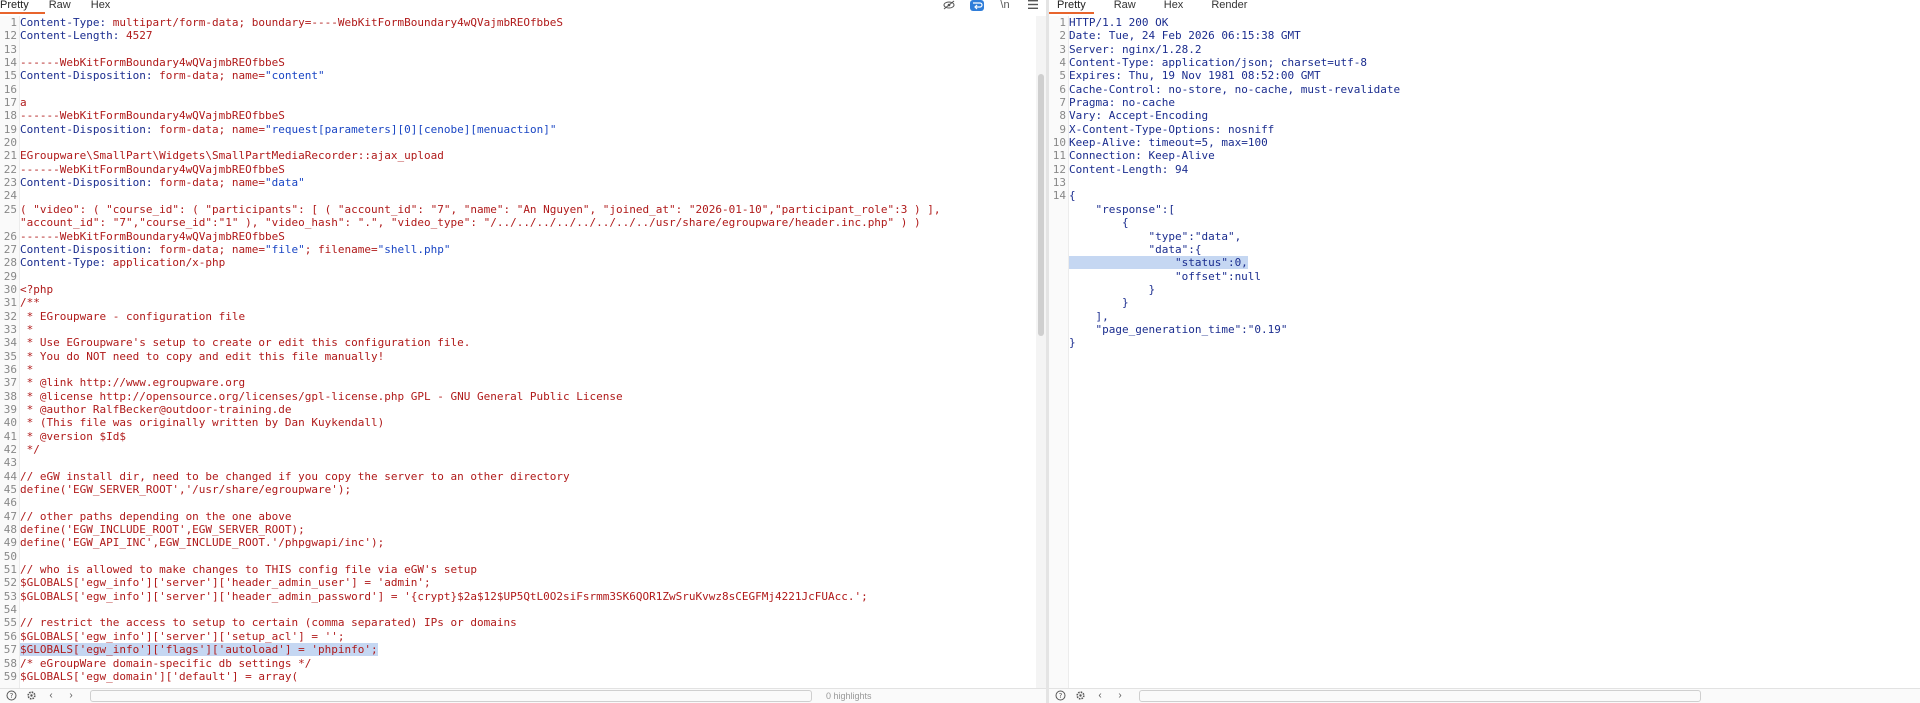 The image size is (1920, 703). Describe the element at coordinates (10, 329) in the screenshot. I see `line-number: 33` at that location.